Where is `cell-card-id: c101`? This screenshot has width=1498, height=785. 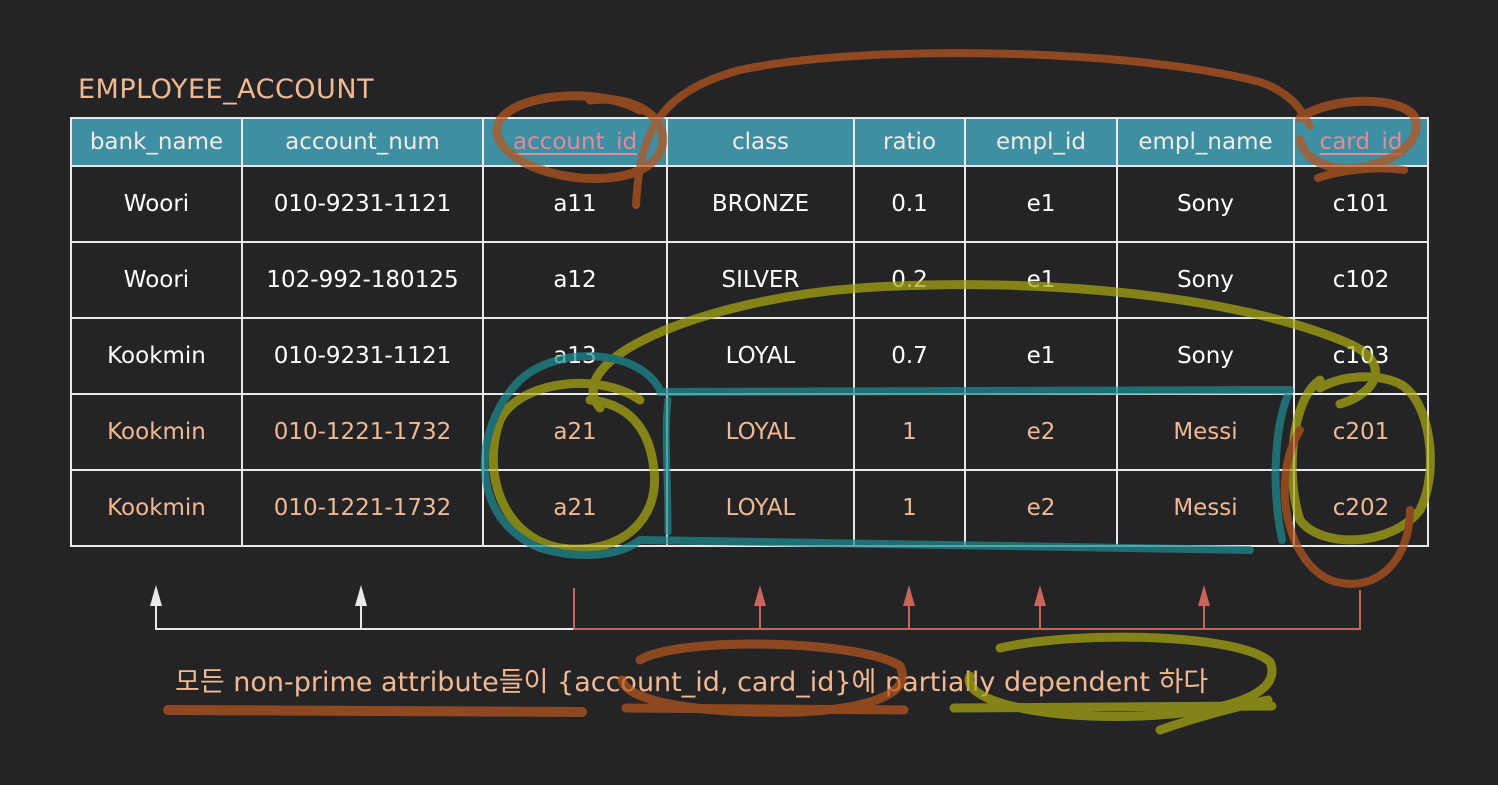 cell-card-id: c101 is located at coordinates (1361, 204).